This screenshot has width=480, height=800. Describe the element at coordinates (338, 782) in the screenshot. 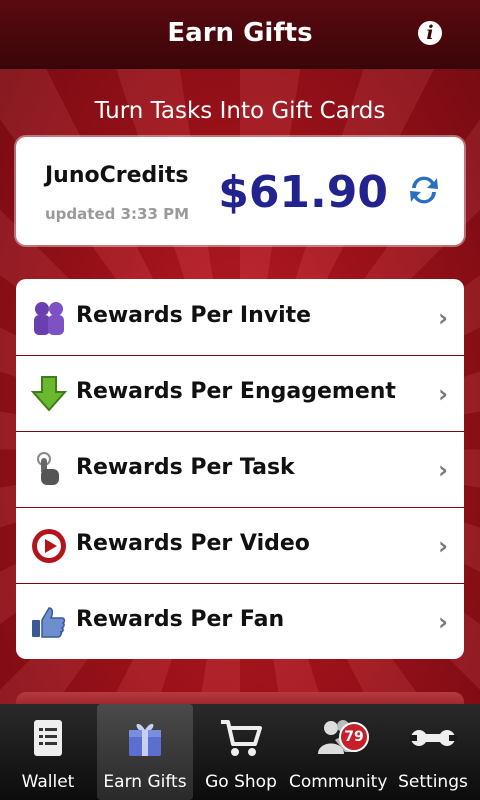

I see `tab-label: Community` at that location.